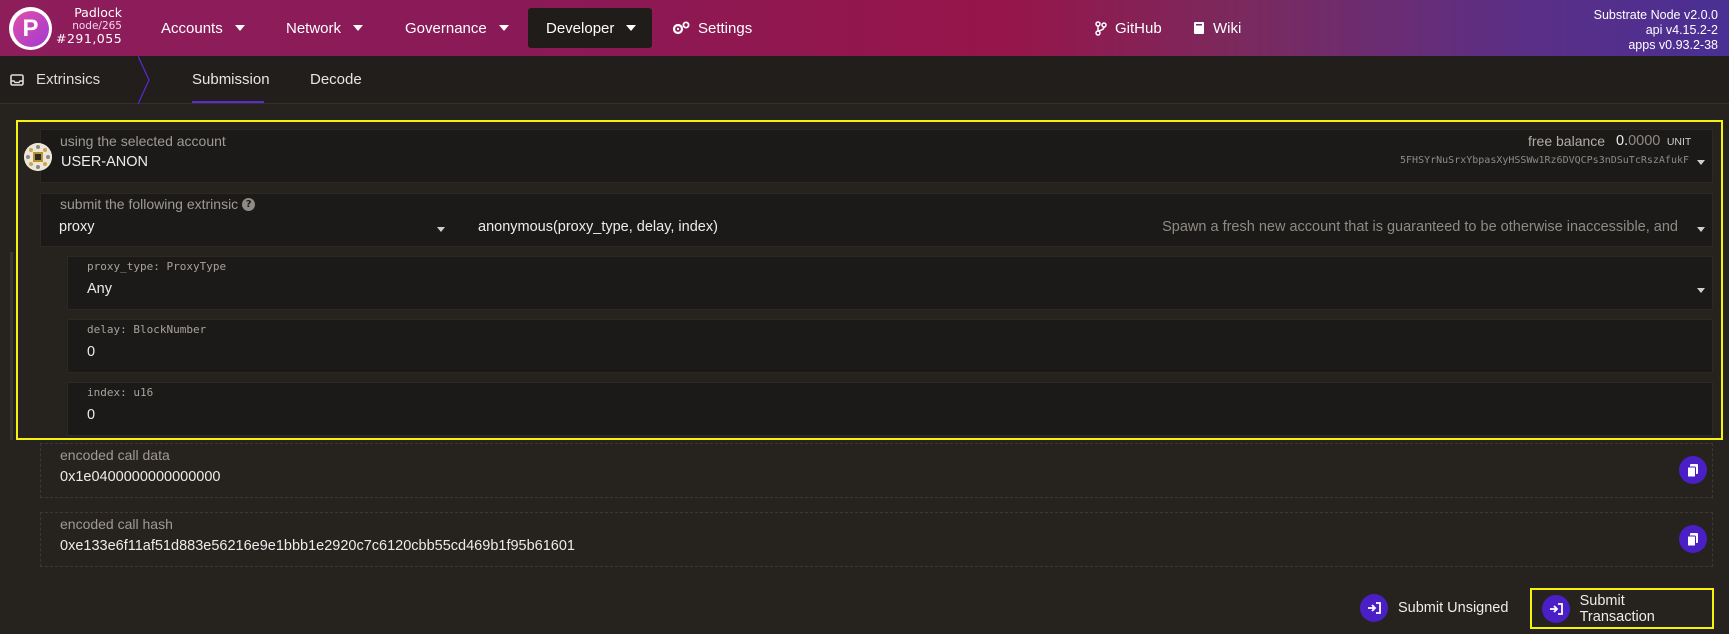  I want to click on param-index-label: index: u16, so click(120, 392).